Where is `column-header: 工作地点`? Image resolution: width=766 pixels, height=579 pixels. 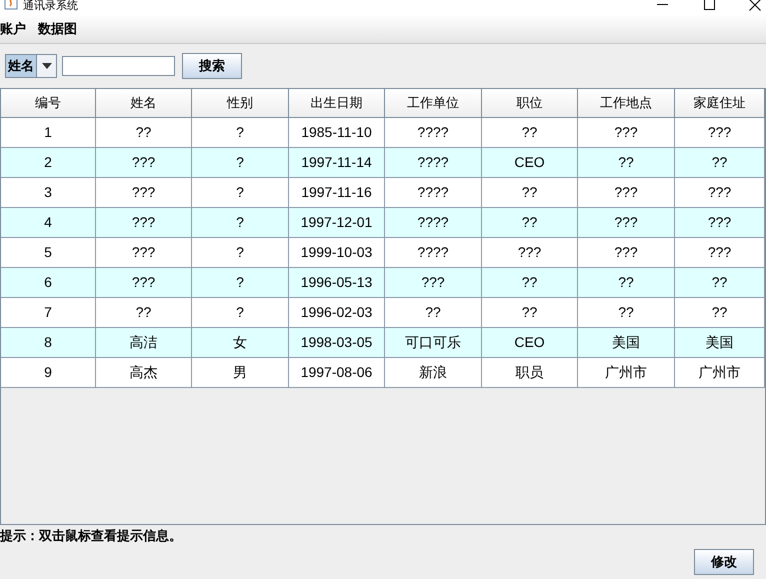
column-header: 工作地点 is located at coordinates (626, 103).